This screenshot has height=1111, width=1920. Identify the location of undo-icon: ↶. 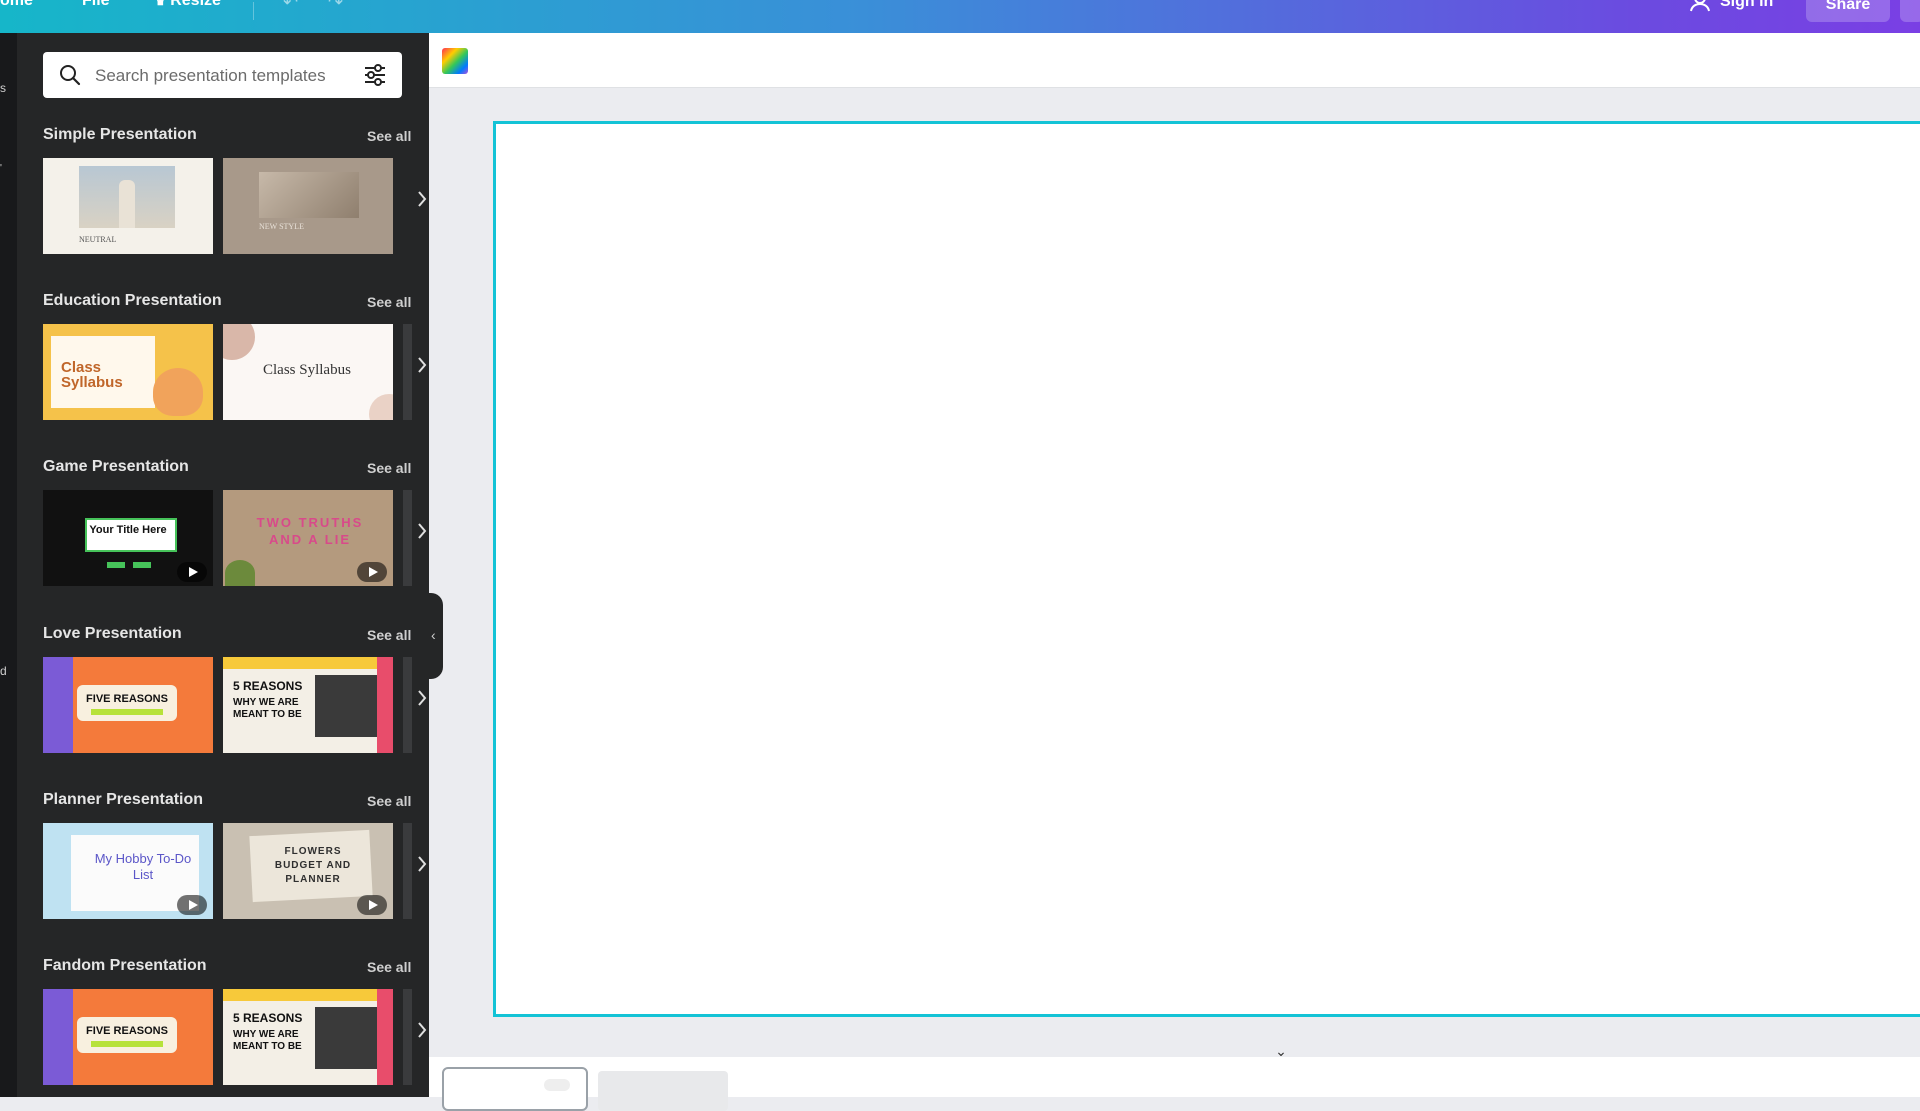
(290, 6).